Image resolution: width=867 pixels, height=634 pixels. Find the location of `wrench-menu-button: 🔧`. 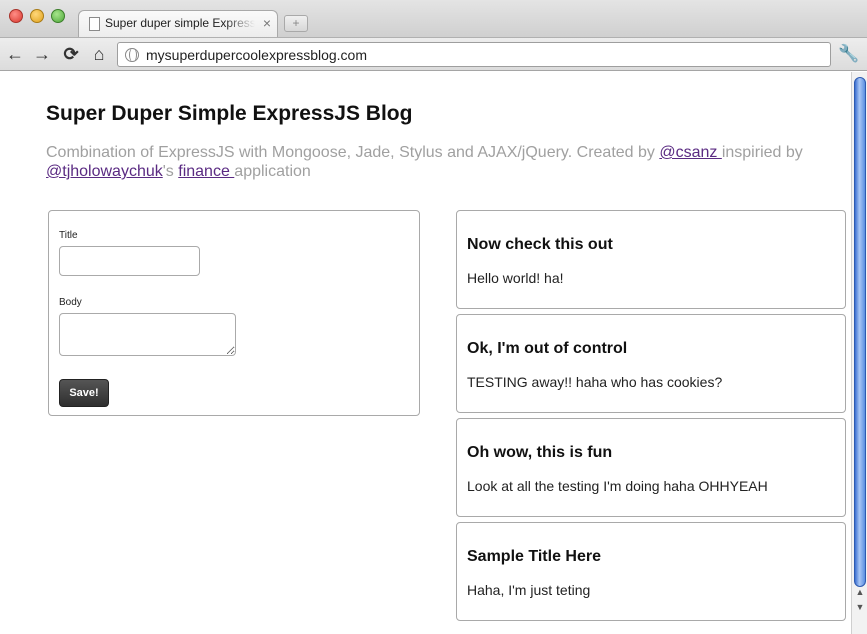

wrench-menu-button: 🔧 is located at coordinates (849, 54).